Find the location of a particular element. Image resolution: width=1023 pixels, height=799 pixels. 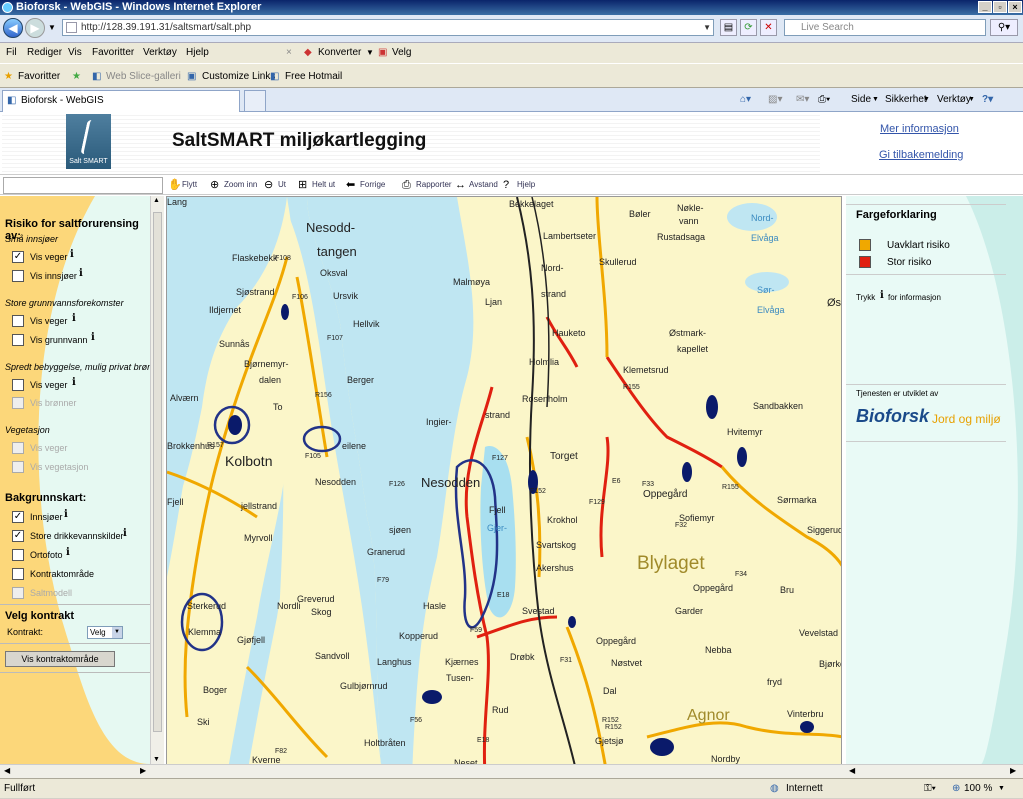

wells-wells-checkbox is located at coordinates (18, 403).